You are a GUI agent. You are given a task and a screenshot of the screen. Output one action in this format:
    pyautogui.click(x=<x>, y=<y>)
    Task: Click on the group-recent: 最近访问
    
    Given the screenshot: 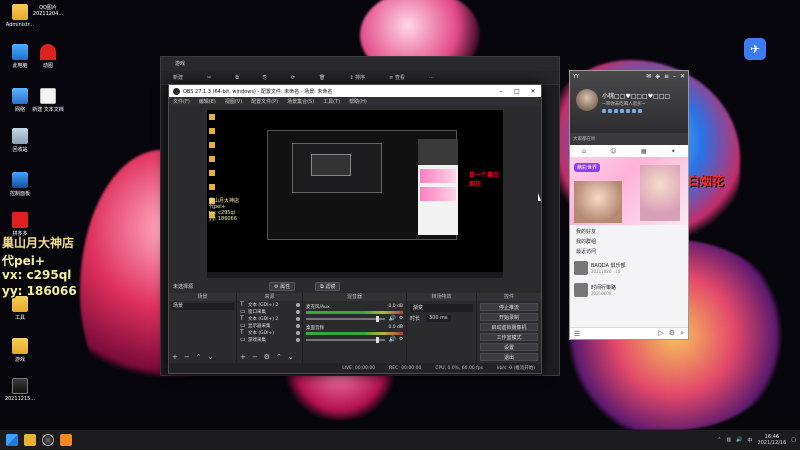 What is the action you would take?
    pyautogui.click(x=629, y=252)
    